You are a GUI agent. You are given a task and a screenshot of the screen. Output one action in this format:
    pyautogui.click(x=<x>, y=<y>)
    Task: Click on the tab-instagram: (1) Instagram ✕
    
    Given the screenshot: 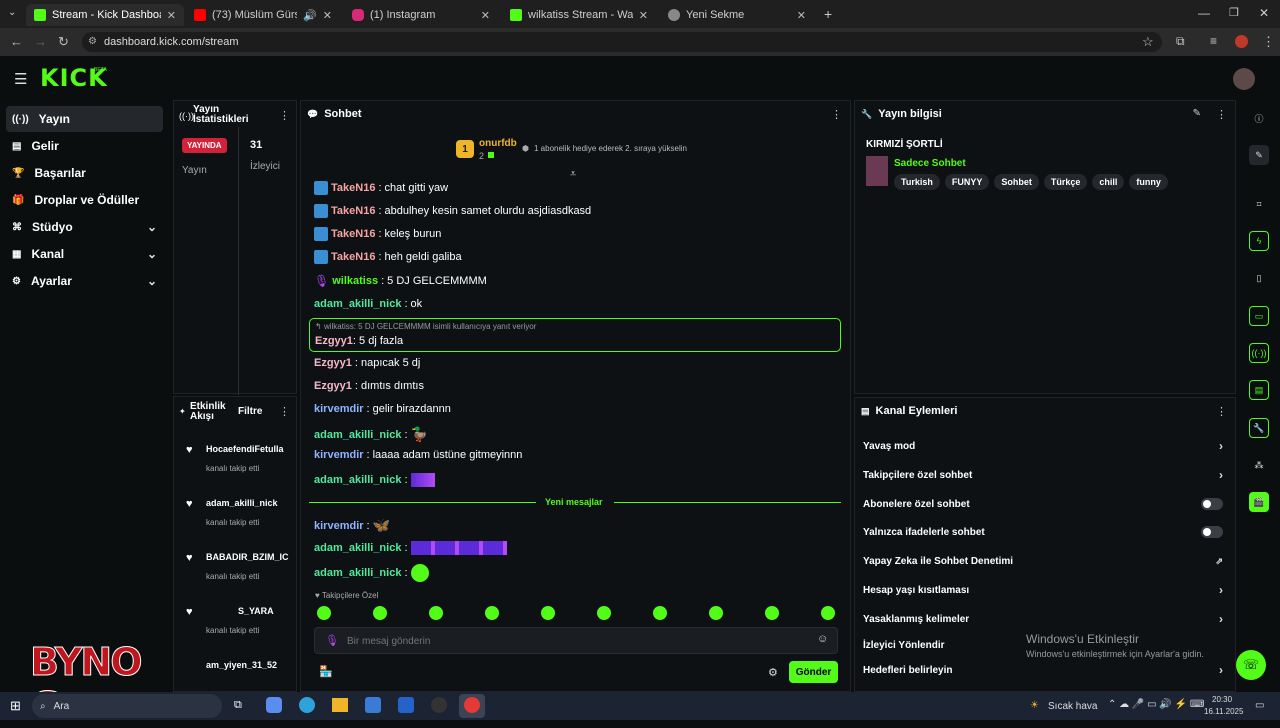 What is the action you would take?
    pyautogui.click(x=421, y=15)
    